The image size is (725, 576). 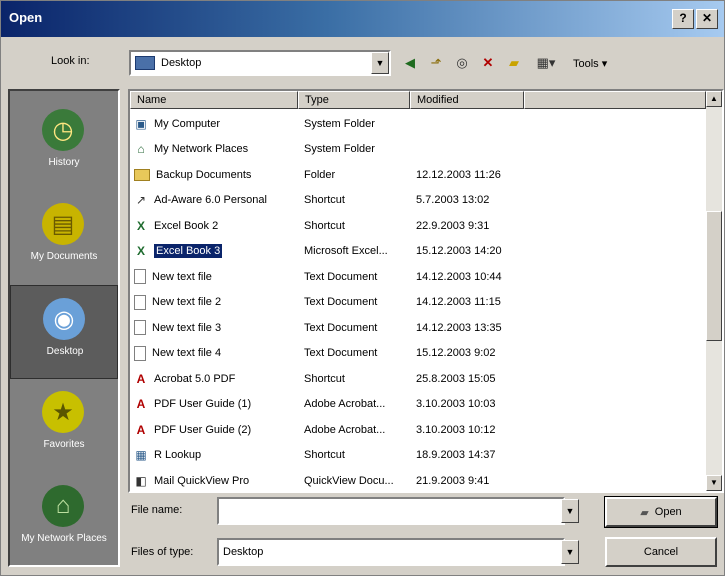 I want to click on toolbar: ◀ ⬏ ◎ ✕ ▰ ▦▾ Tools ▾, so click(x=503, y=63).